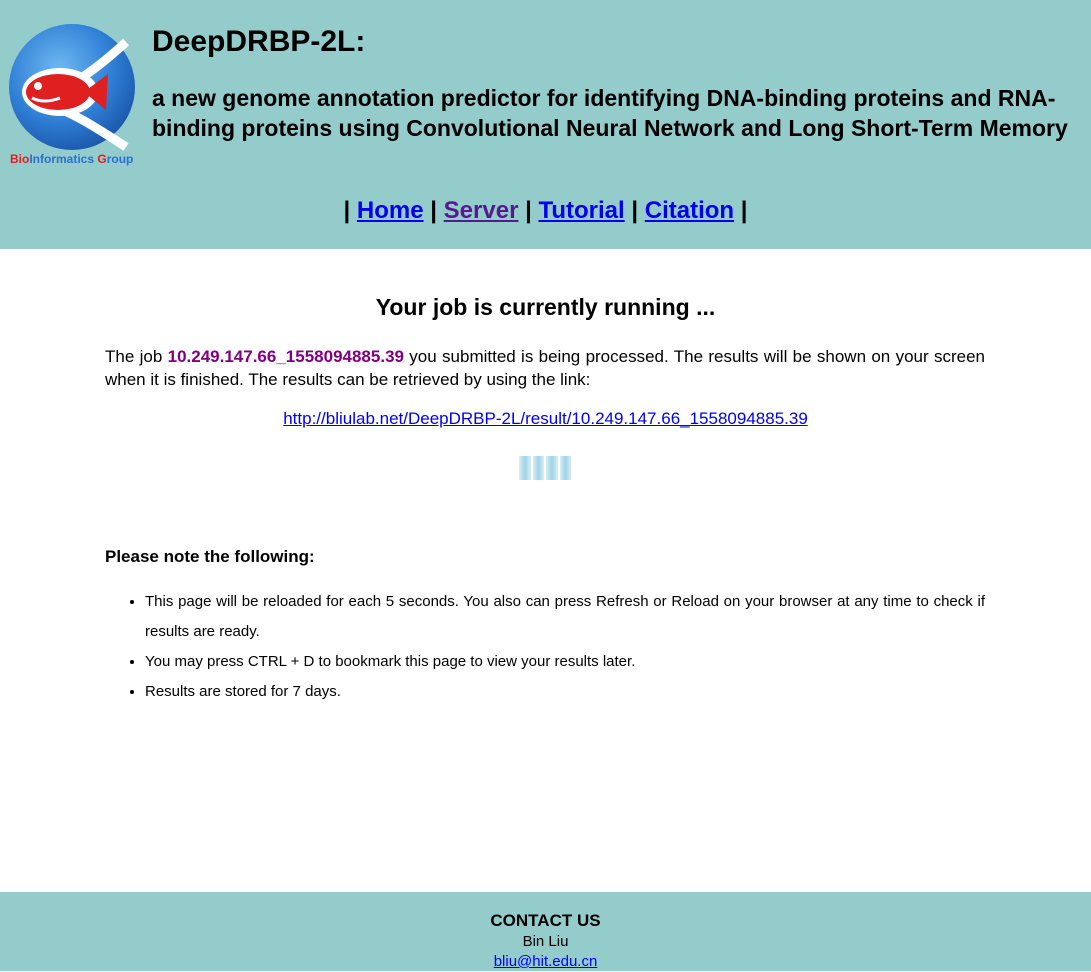 The width and height of the screenshot is (1091, 972). I want to click on nav-home-link: Home, so click(390, 210).